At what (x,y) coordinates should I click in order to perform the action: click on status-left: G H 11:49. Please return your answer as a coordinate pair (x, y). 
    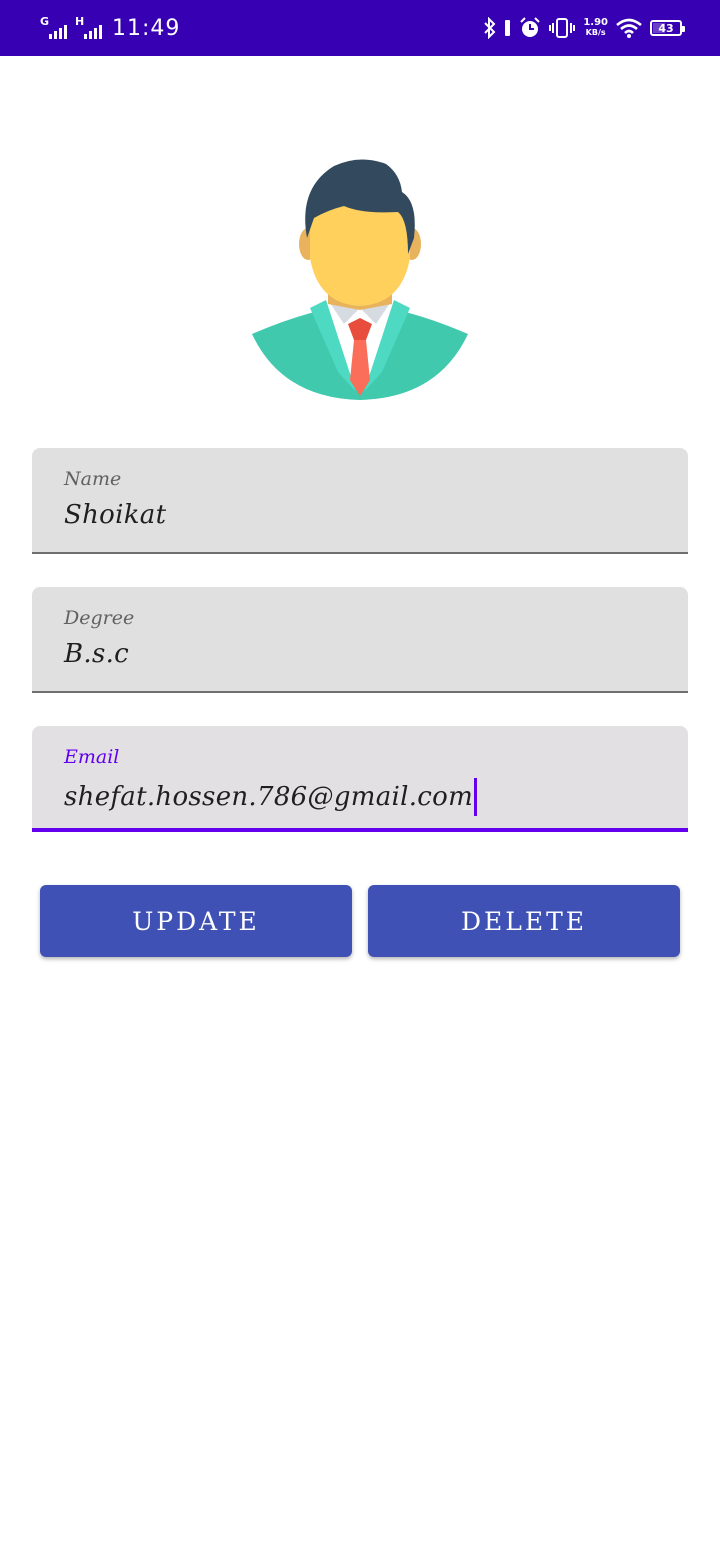
    Looking at the image, I should click on (110, 28).